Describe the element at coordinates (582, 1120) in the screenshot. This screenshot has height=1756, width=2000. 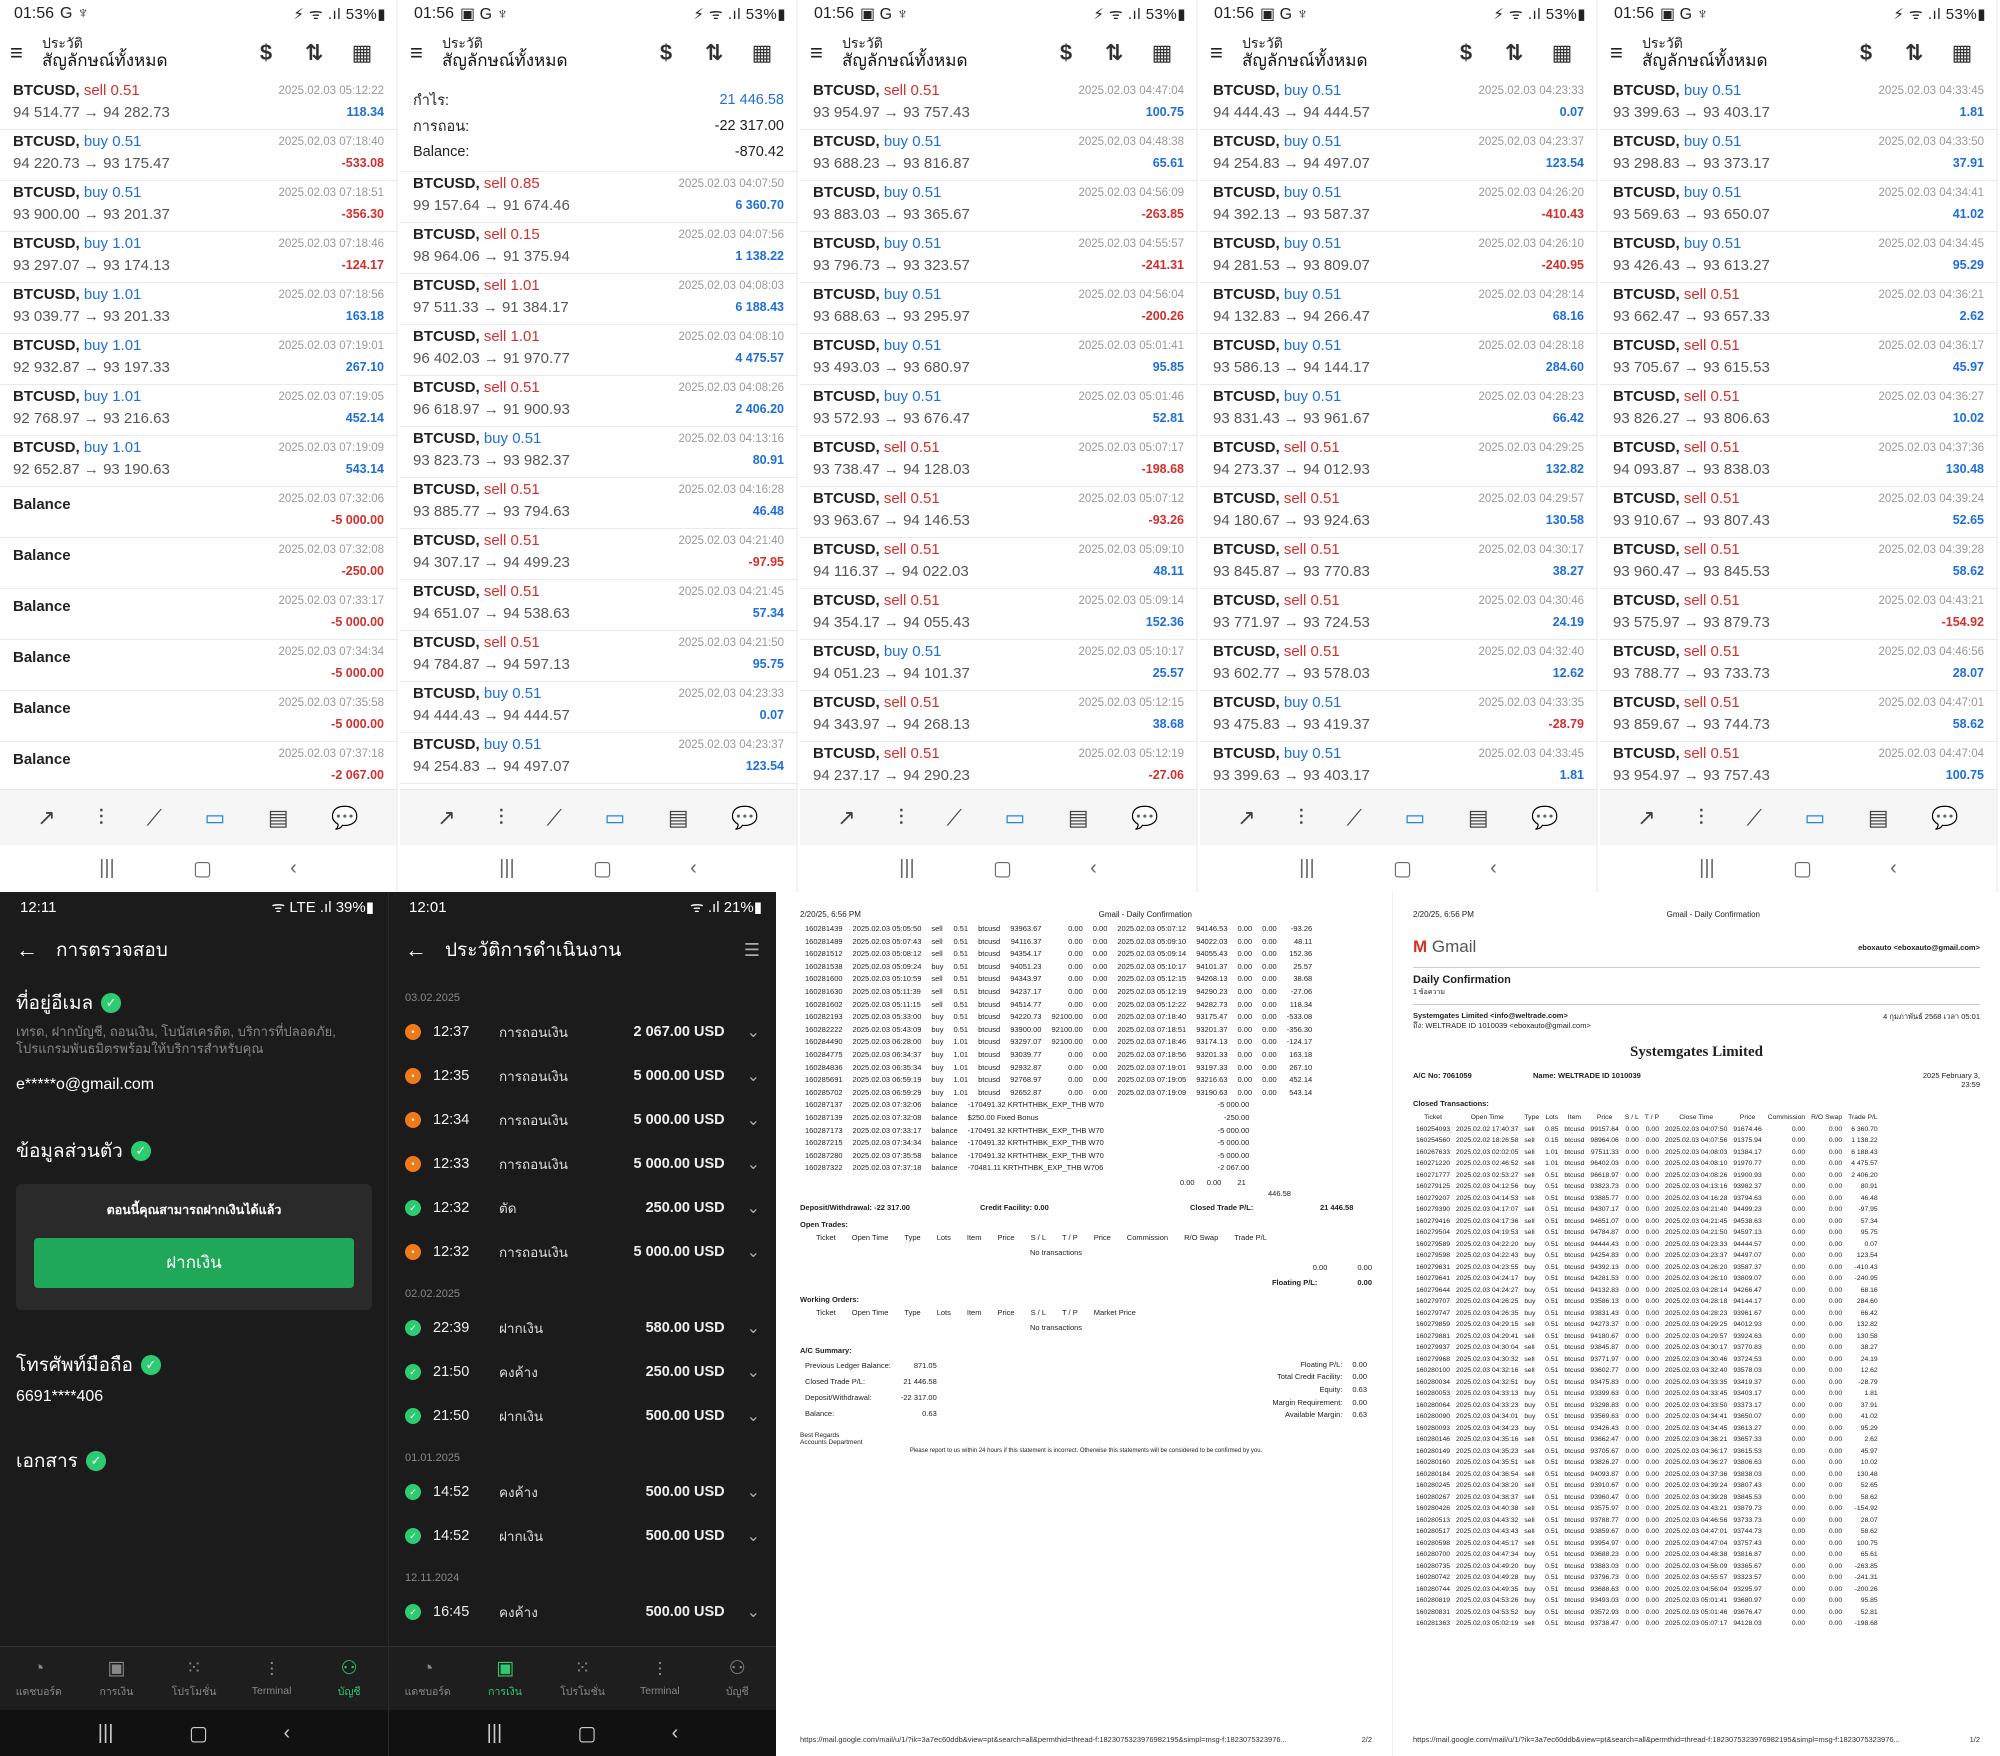
I see `history-row: • 12:34 การถอนเงิน 5 000.00 USD ⌄` at that location.